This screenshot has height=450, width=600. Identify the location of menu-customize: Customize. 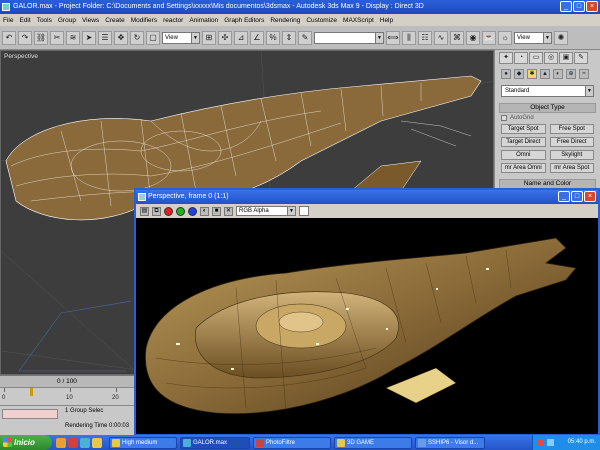
(321, 20).